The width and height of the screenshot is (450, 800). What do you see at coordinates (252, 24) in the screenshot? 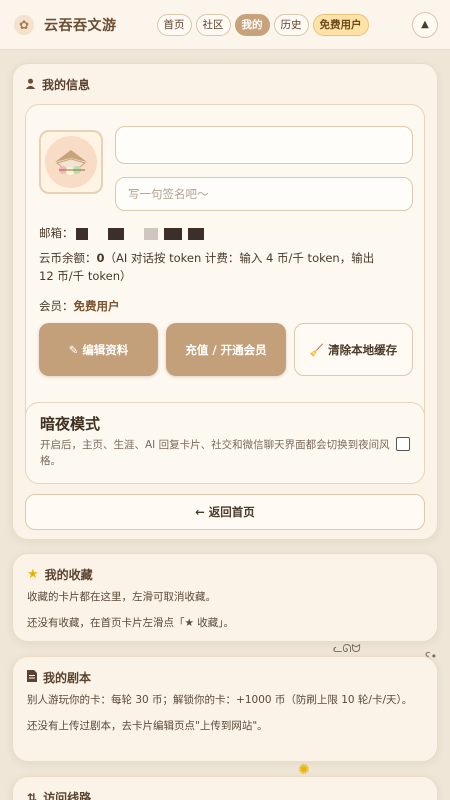
I see `tab-mine: 我的` at bounding box center [252, 24].